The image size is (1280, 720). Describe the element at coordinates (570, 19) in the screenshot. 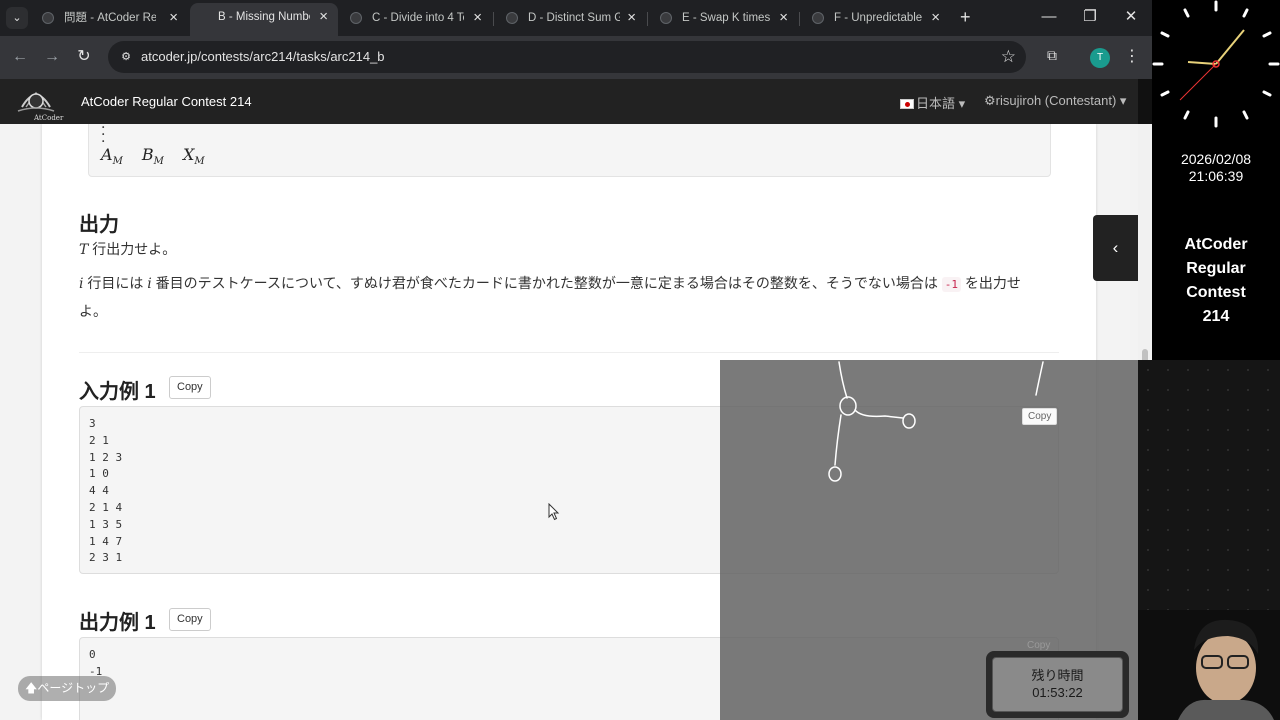

I see `tab-d: D - Distinct Sum G ×` at that location.